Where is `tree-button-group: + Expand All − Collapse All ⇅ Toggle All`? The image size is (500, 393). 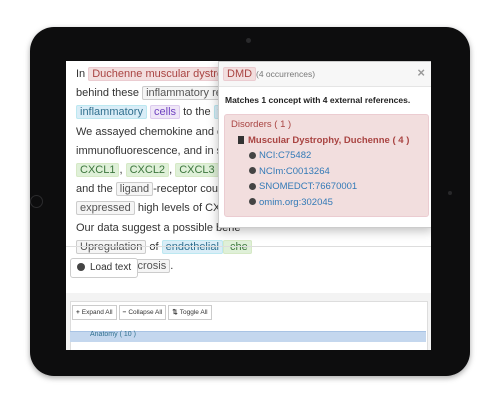 tree-button-group: + Expand All − Collapse All ⇅ Toggle All is located at coordinates (143, 312).